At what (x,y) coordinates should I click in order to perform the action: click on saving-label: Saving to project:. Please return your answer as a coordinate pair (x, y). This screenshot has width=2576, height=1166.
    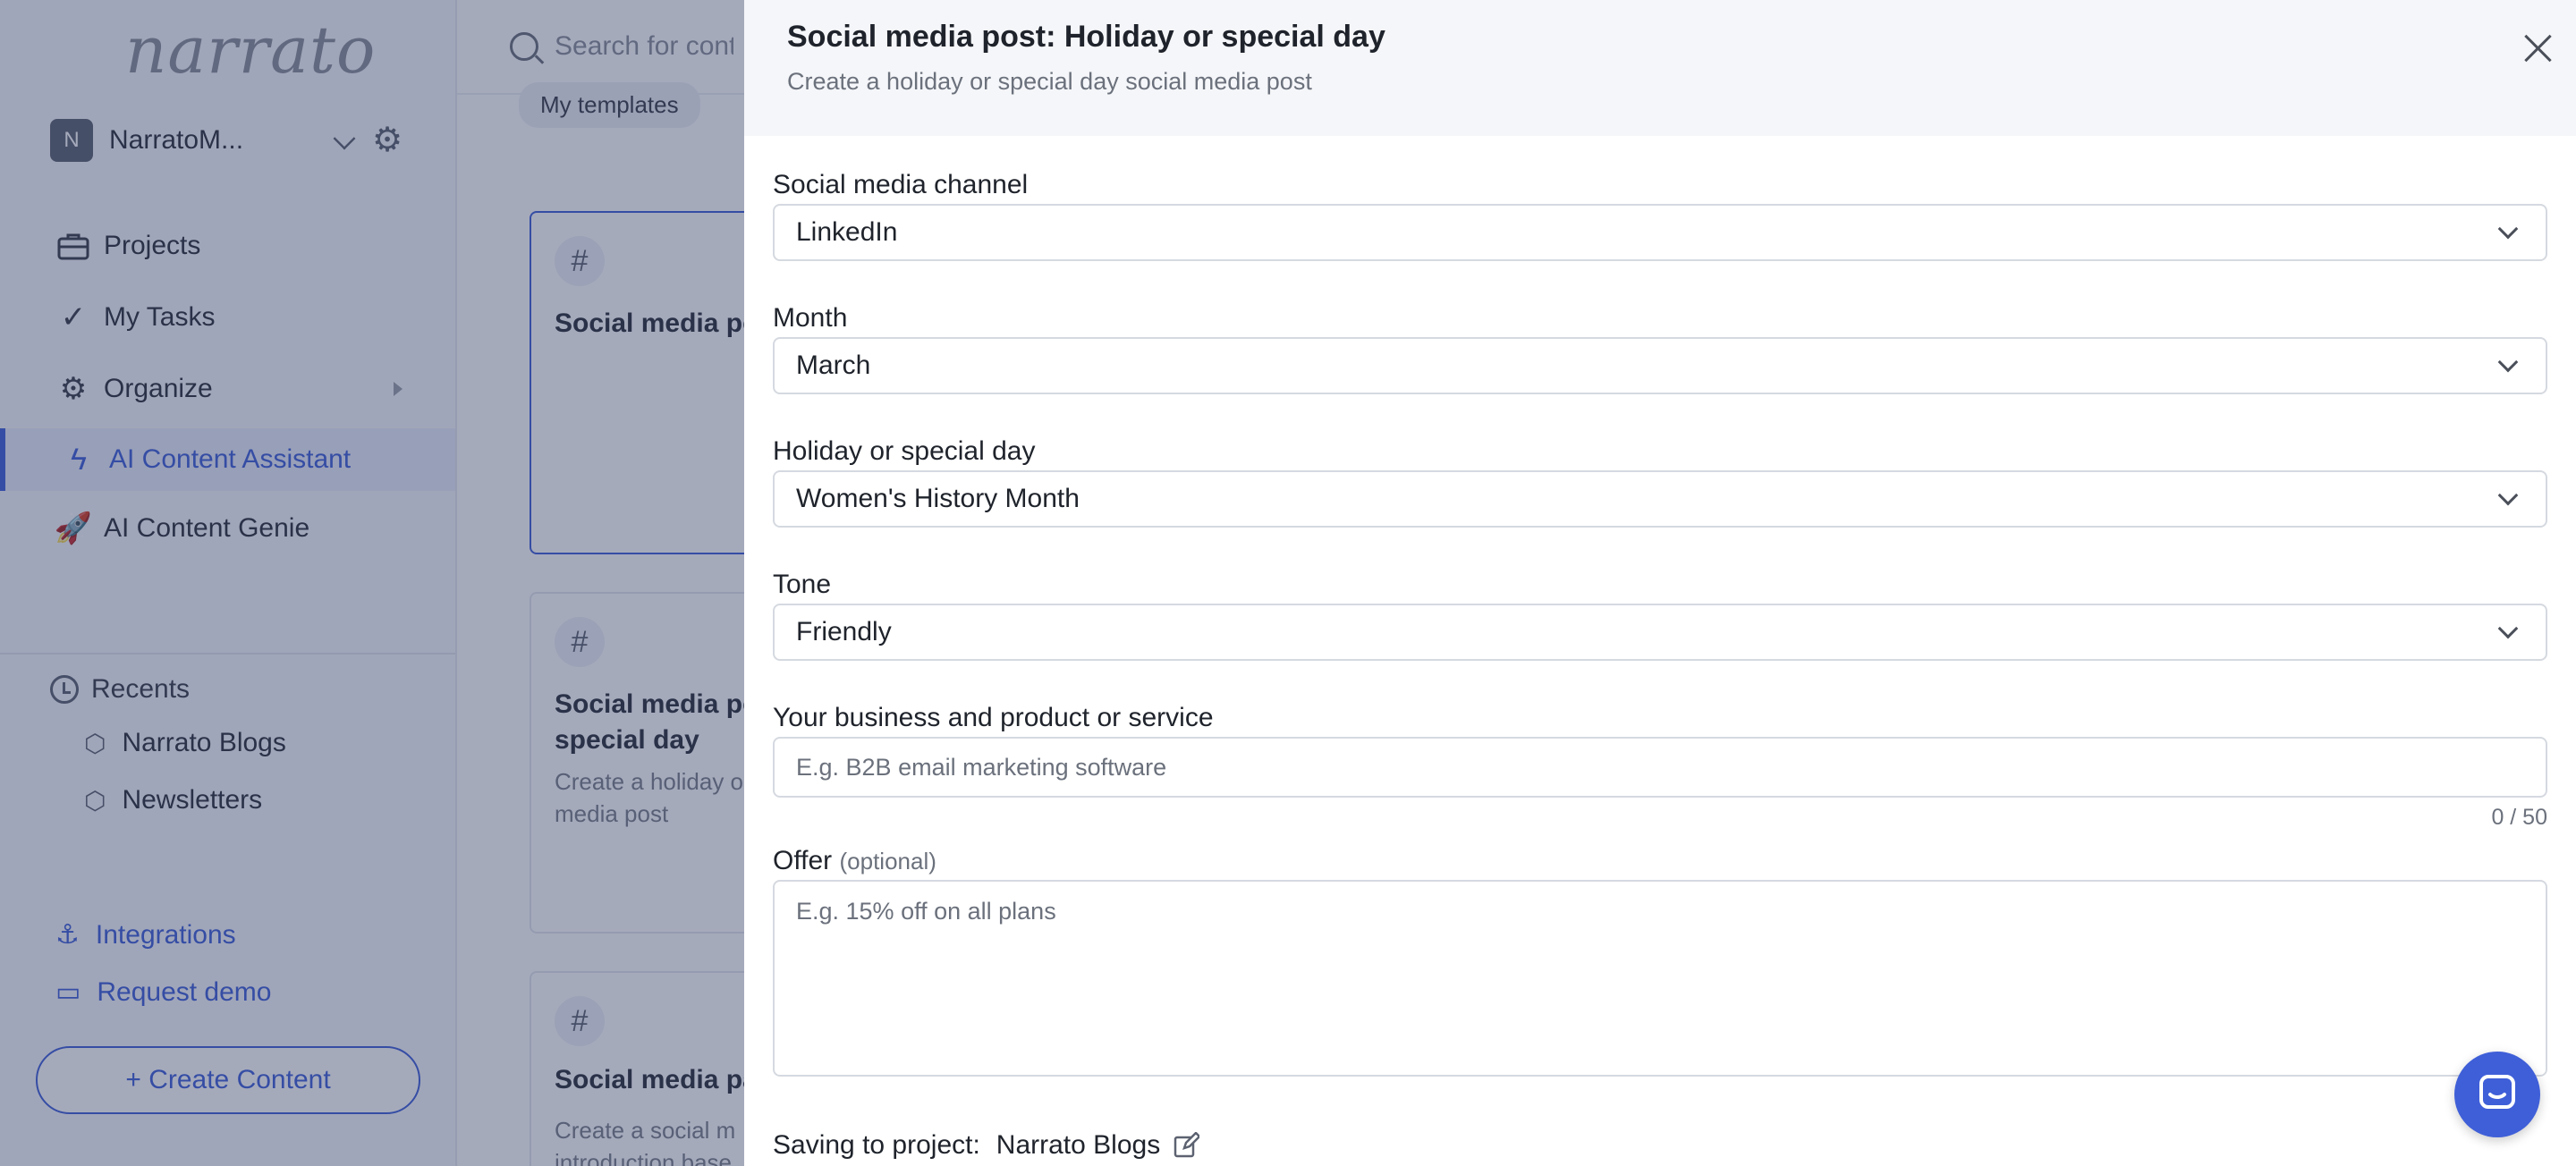
    Looking at the image, I should click on (876, 1145).